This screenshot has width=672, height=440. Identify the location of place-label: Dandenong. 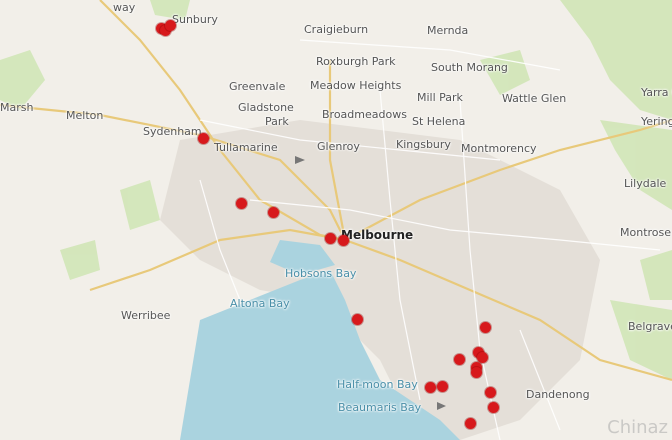
(558, 394).